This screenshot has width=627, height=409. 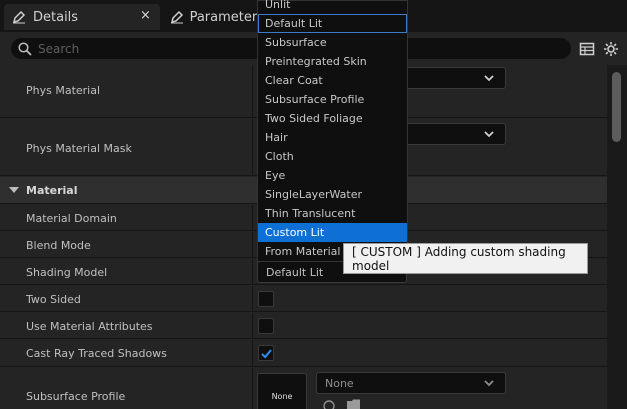 I want to click on cast-ray-traced-shadows-checkbox, so click(x=266, y=353).